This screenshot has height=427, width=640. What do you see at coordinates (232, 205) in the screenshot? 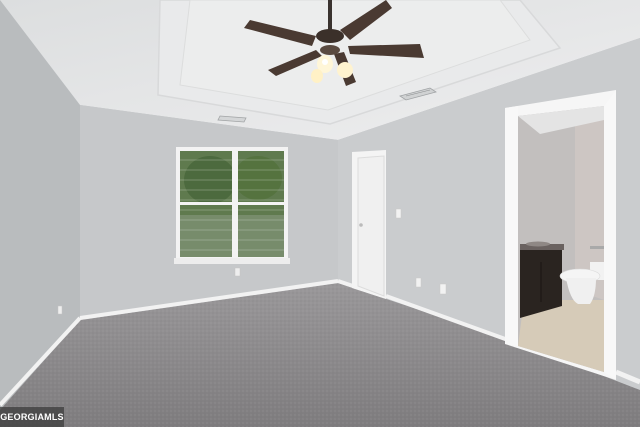
I see `window` at bounding box center [232, 205].